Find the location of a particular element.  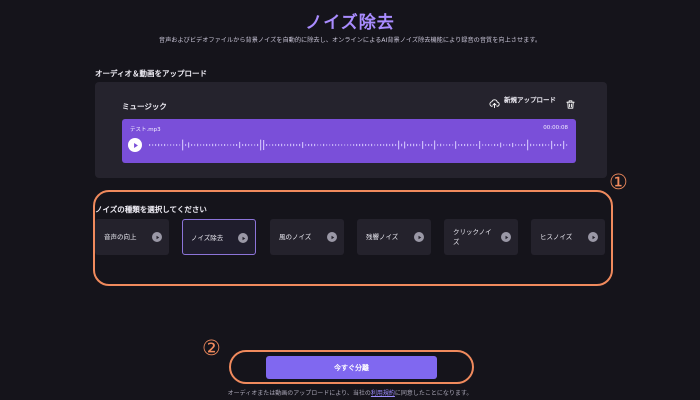

noise-option-label: 音声の向上 is located at coordinates (120, 237).